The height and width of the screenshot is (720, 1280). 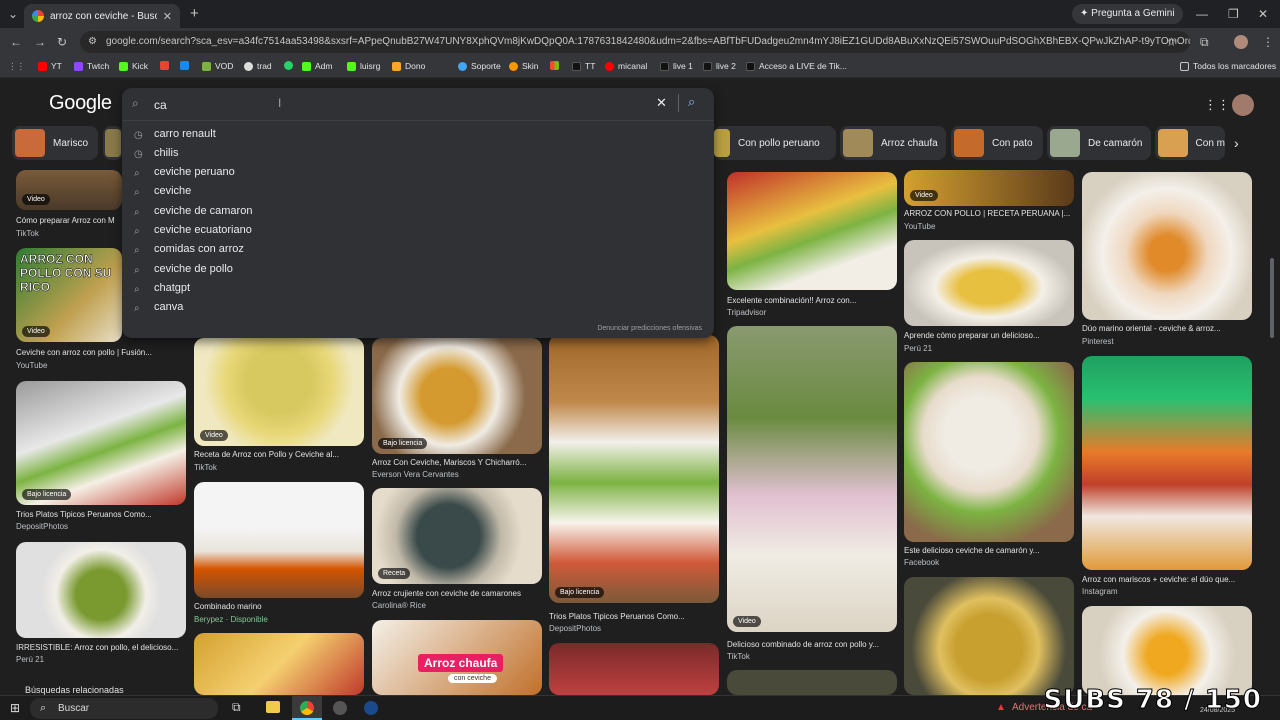 I want to click on microsoft-bookmark-icon, so click(x=556, y=65).